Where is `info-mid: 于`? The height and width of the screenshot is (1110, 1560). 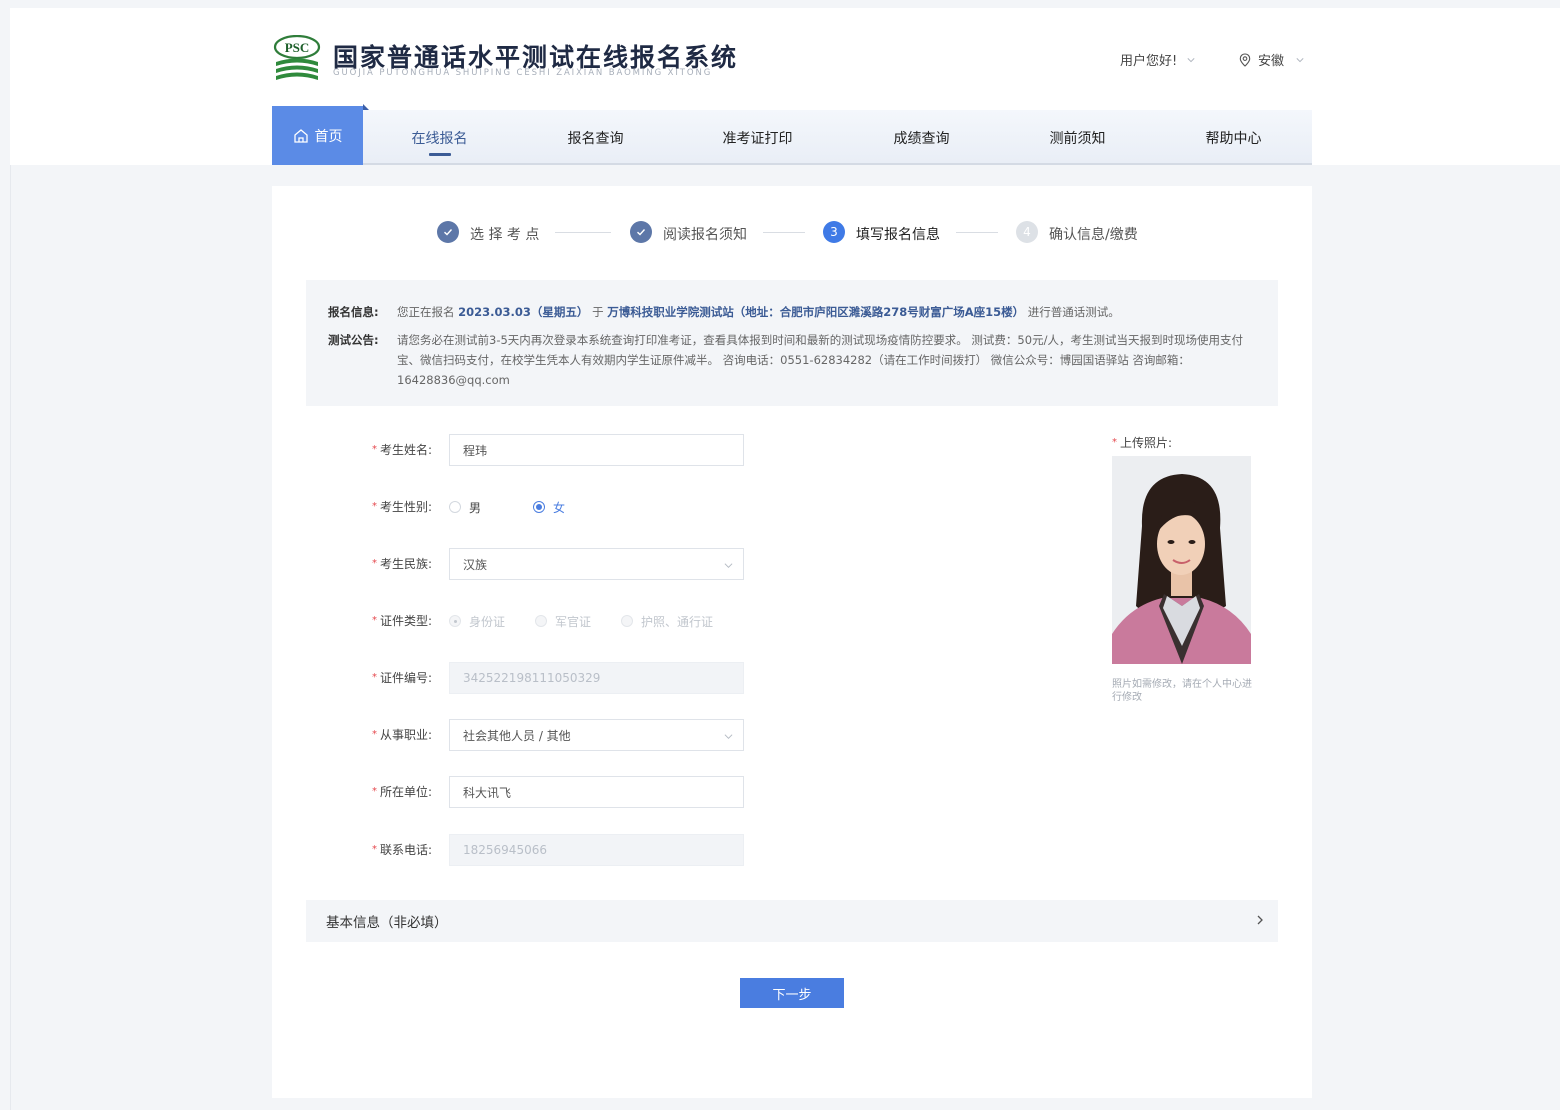
info-mid: 于 is located at coordinates (598, 312).